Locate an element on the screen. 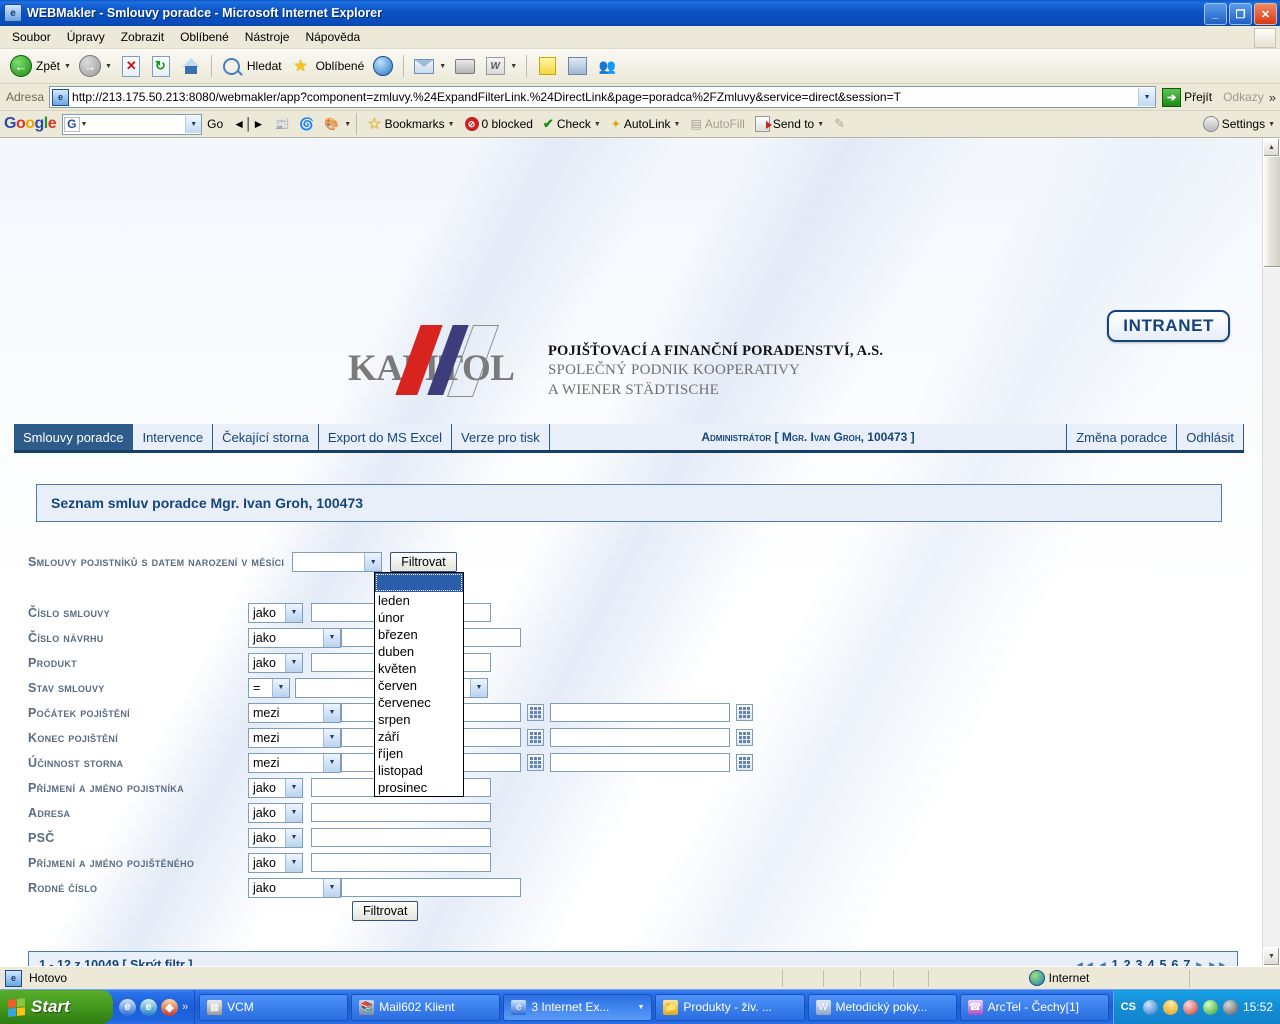 This screenshot has width=1280, height=1024. google-sendto-button: Send to ▼ is located at coordinates (789, 124).